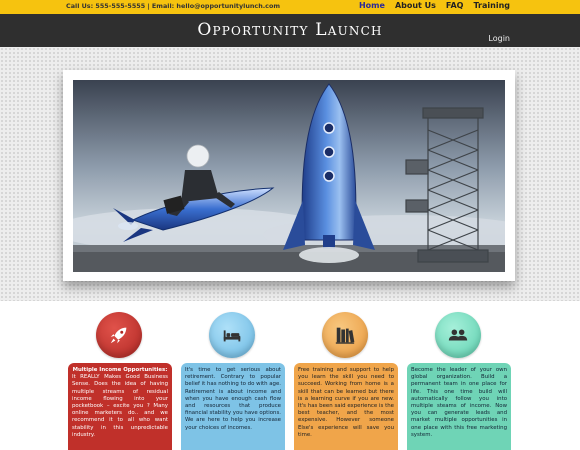 Image resolution: width=580 pixels, height=450 pixels. What do you see at coordinates (499, 38) in the screenshot?
I see `login-link: Login` at bounding box center [499, 38].